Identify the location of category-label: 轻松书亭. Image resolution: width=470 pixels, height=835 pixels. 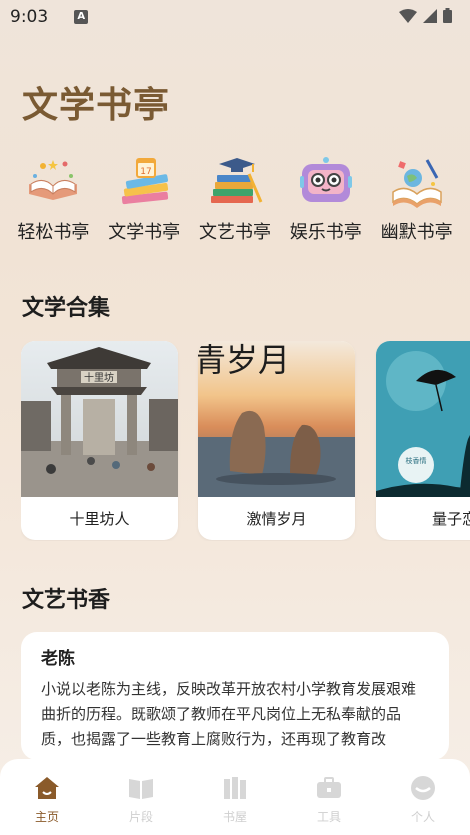
(53, 232).